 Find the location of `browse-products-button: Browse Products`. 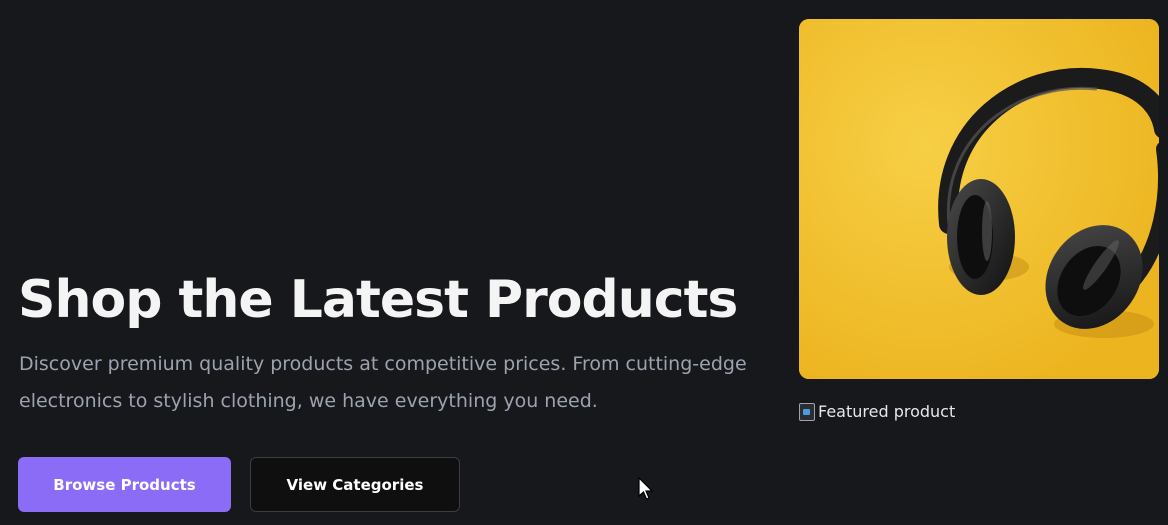

browse-products-button: Browse Products is located at coordinates (124, 484).